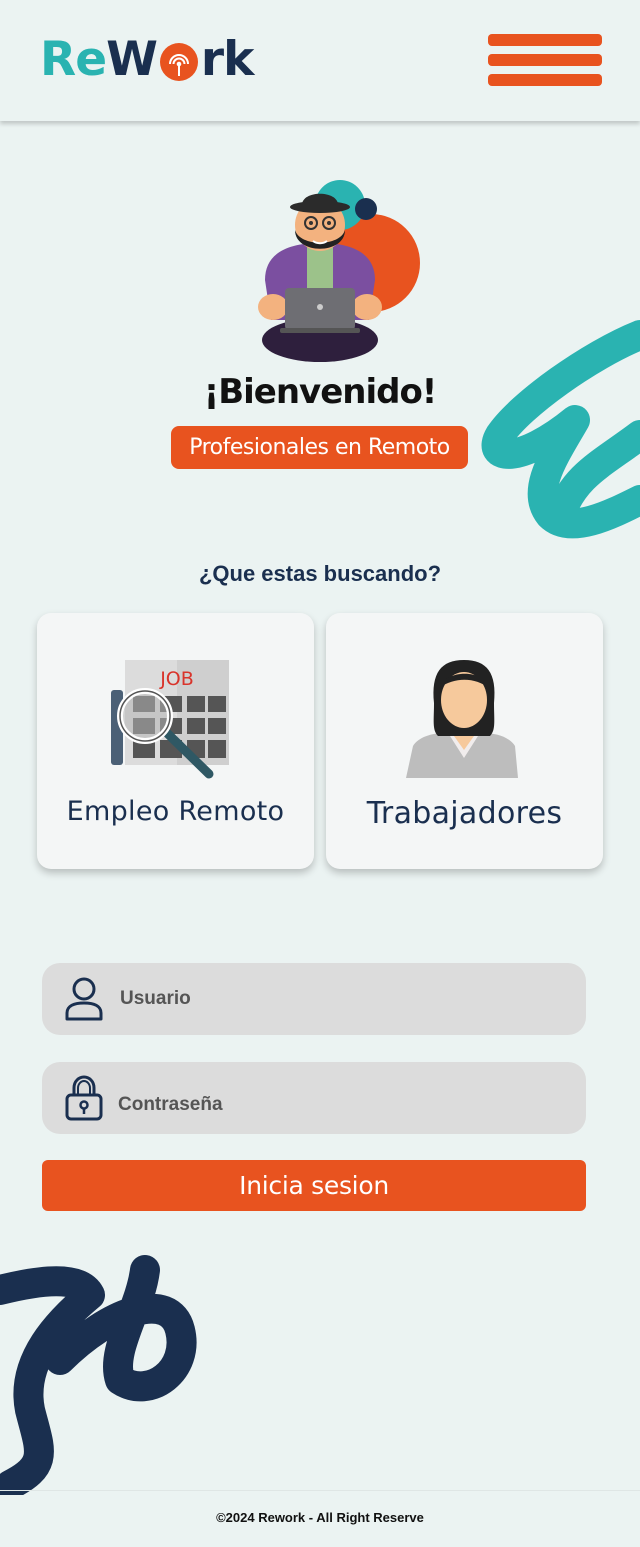 The image size is (640, 1547). I want to click on copyright-text: ©2024 Rework - All Right Reserve, so click(320, 1517).